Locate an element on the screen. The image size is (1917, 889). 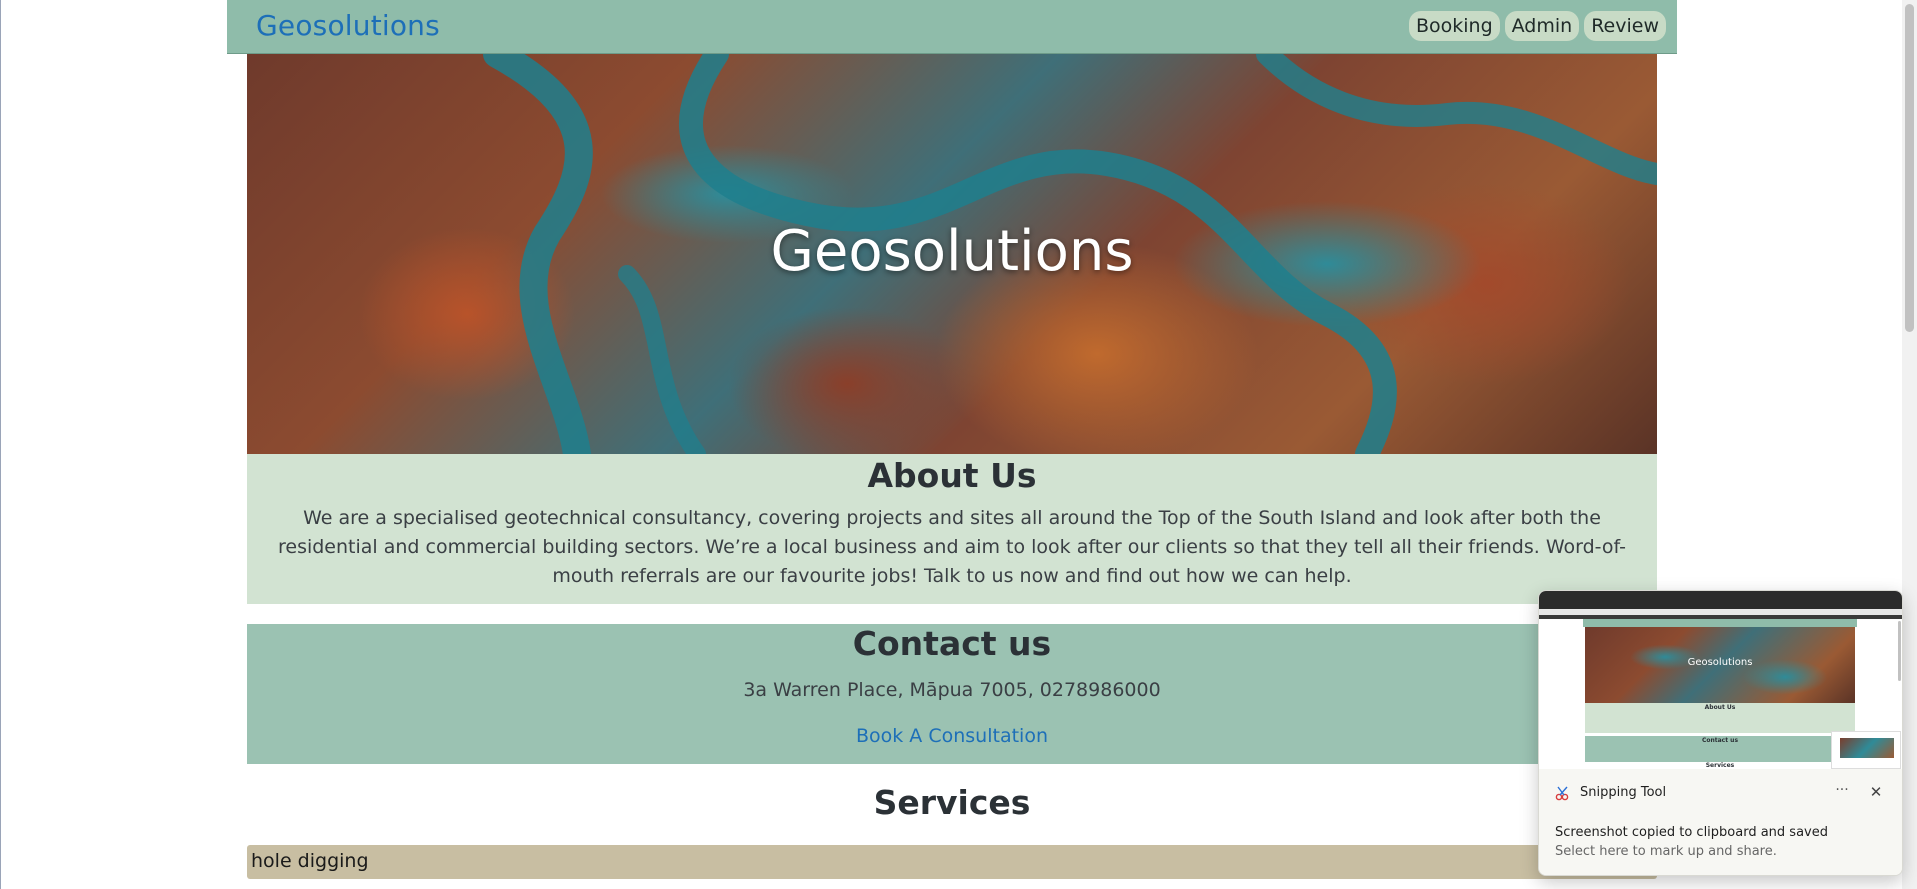
scroll-thumb is located at coordinates (1909, 168).